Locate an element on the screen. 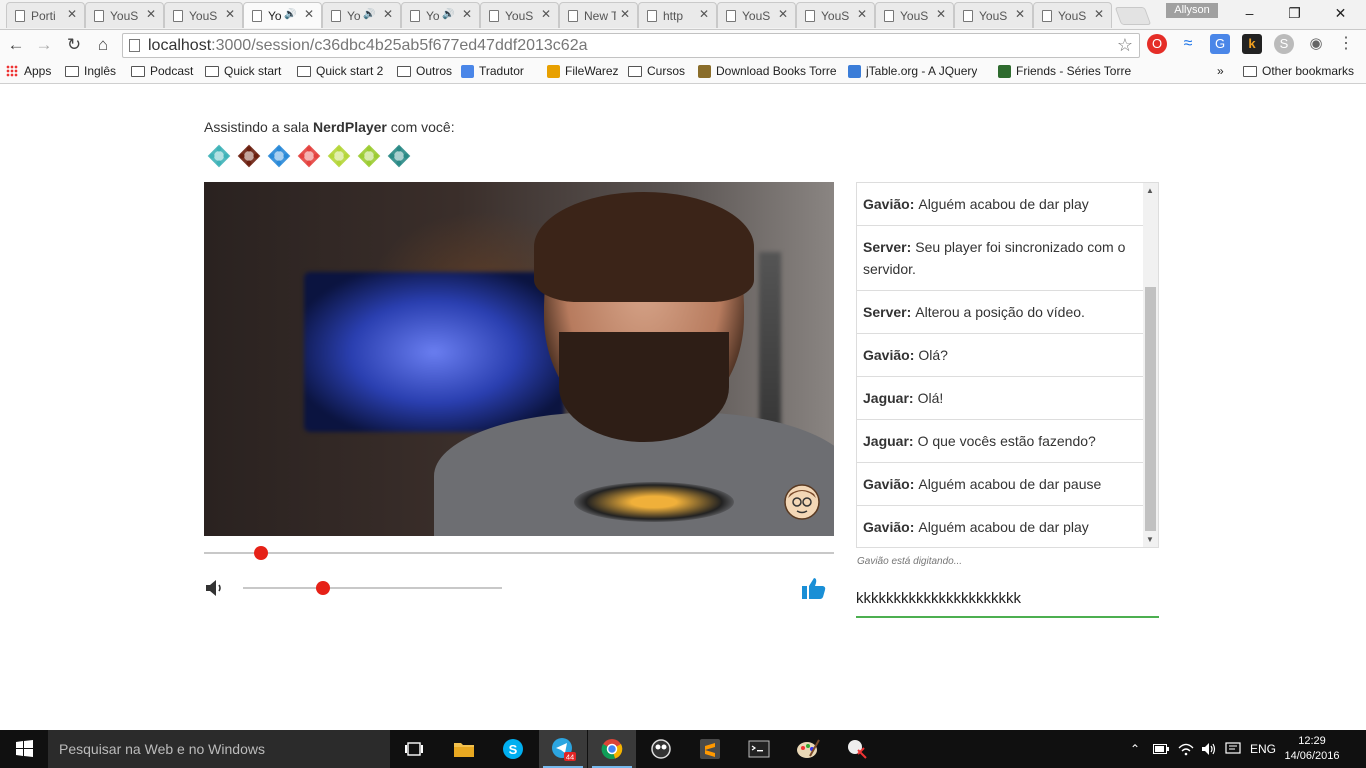 The width and height of the screenshot is (1366, 768). volume-icon is located at coordinates (215, 588).